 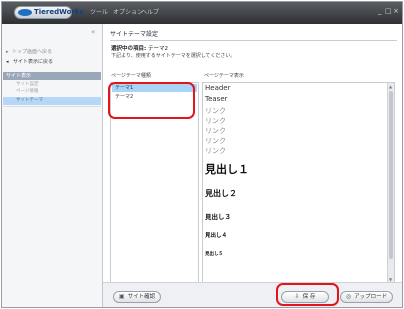 What do you see at coordinates (32, 52) in the screenshot?
I see `sidebar-link-top: トップ画面へ戻る` at bounding box center [32, 52].